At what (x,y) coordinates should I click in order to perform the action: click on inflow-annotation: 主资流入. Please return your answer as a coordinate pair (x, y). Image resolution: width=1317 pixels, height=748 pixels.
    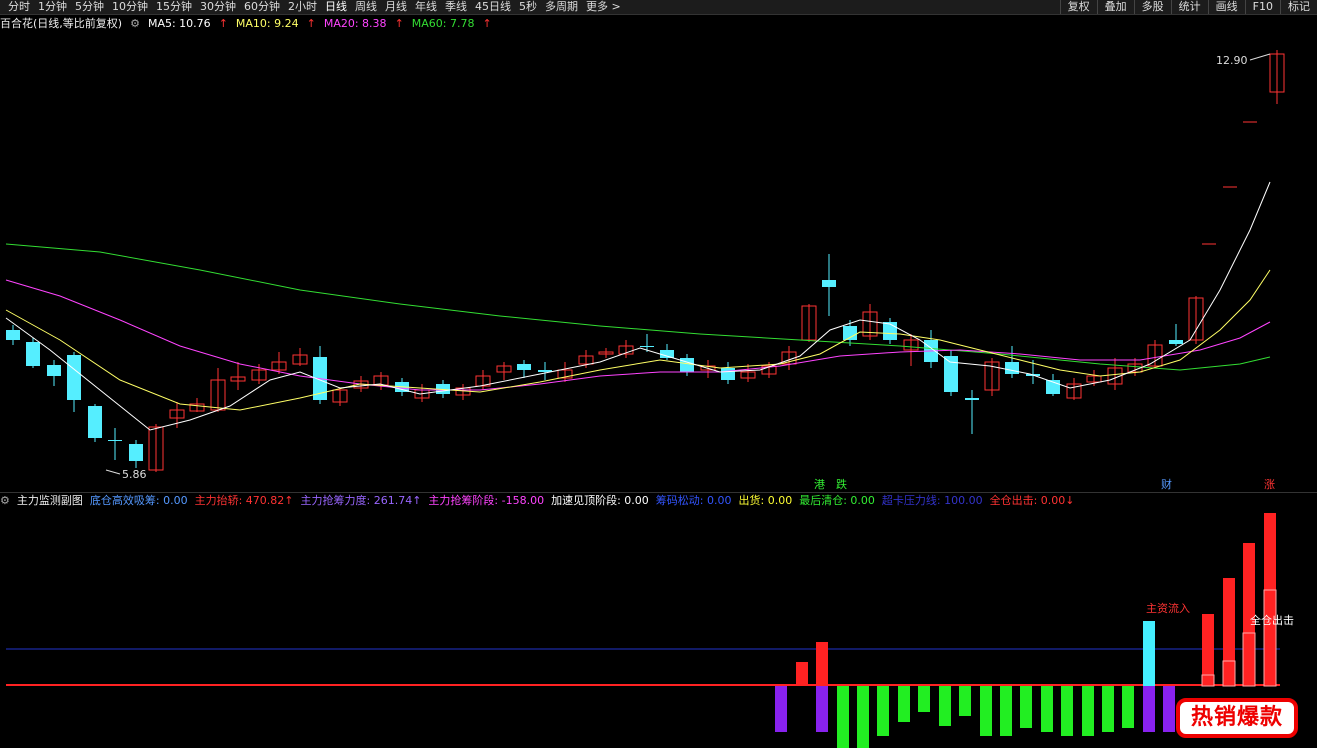
    Looking at the image, I should click on (1168, 608).